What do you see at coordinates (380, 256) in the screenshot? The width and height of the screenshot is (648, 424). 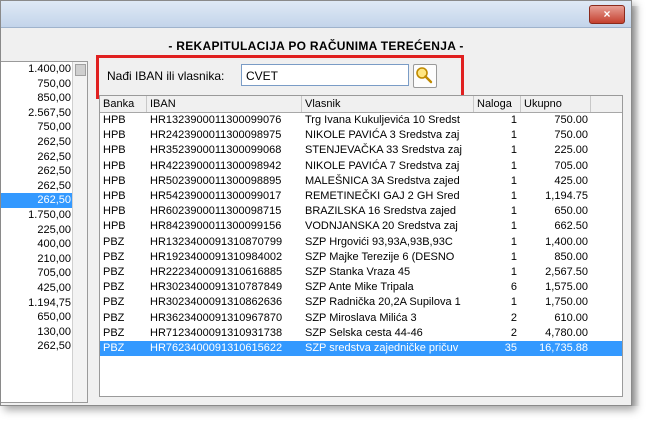 I see `cell-vlasnik: SZP Majke Terezije 6 (DESNO` at bounding box center [380, 256].